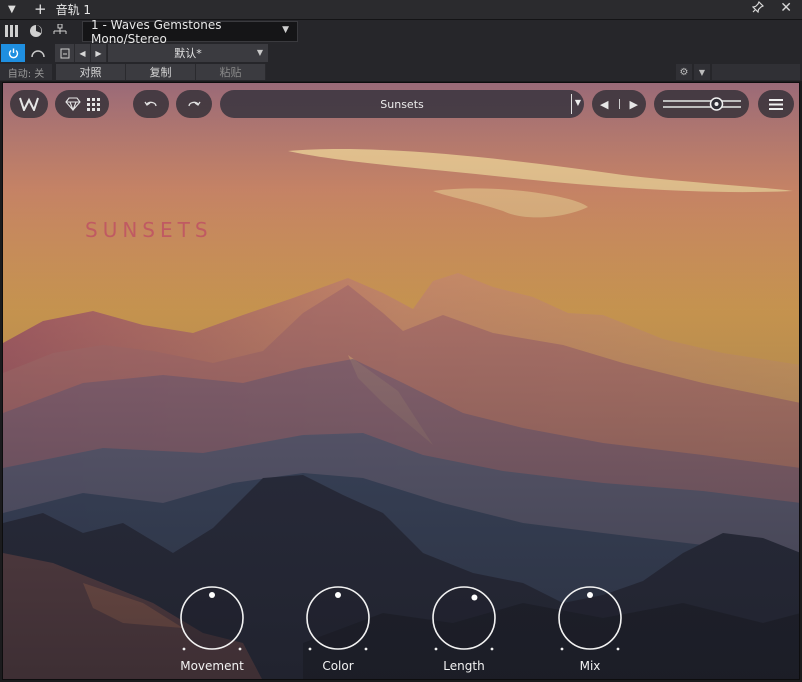 The width and height of the screenshot is (802, 682). What do you see at coordinates (91, 72) in the screenshot?
I see `compare-button: 对照` at bounding box center [91, 72].